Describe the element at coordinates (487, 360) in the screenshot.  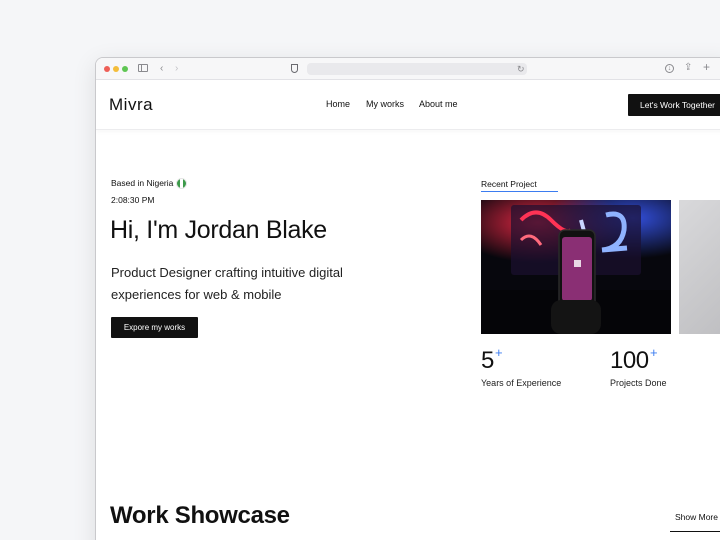
I see `years-experience-value: 5` at that location.